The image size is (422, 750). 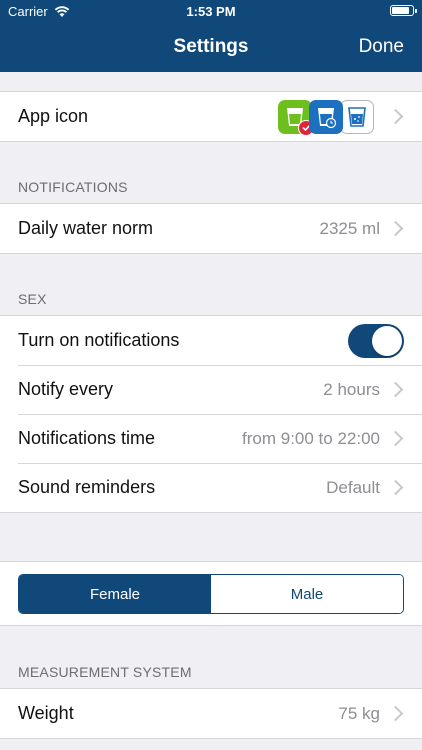 What do you see at coordinates (46, 713) in the screenshot?
I see `weight-label: Weight` at bounding box center [46, 713].